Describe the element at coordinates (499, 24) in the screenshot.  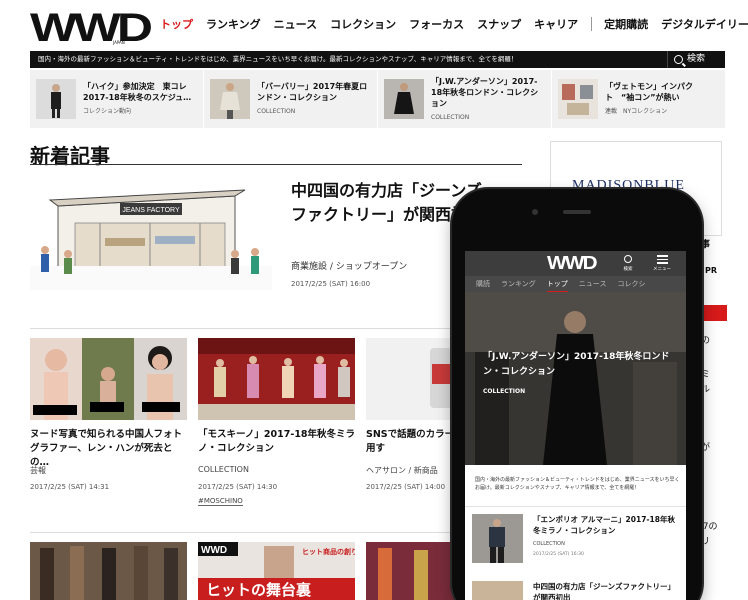
I see `nav-snap: スナップ` at that location.